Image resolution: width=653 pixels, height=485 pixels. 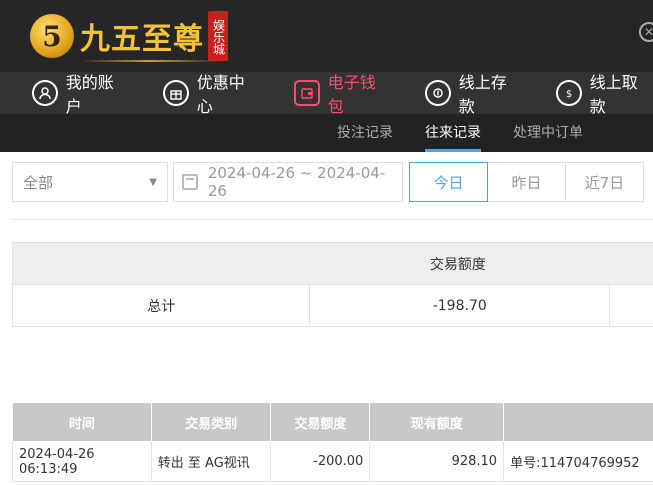 What do you see at coordinates (211, 461) in the screenshot?
I see `cell-type: 转出 至 AG视讯` at bounding box center [211, 461].